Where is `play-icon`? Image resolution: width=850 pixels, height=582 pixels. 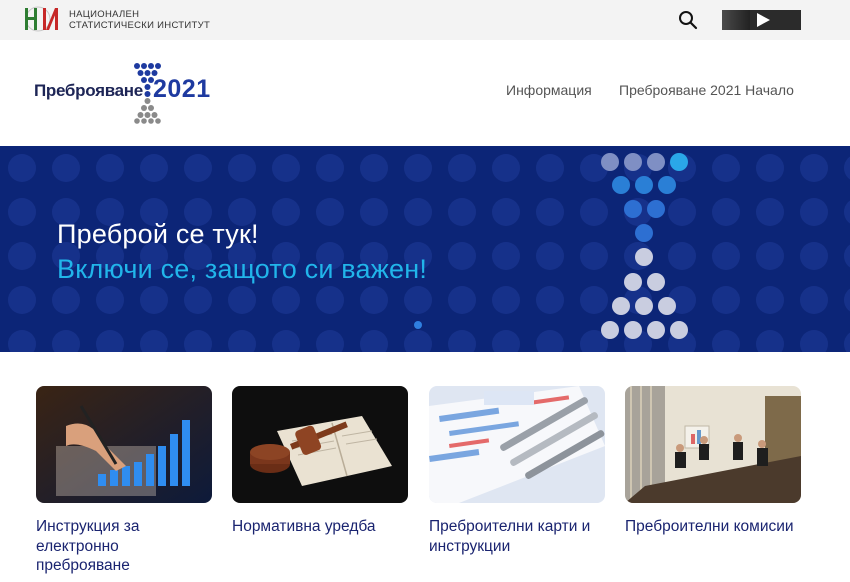
play-icon is located at coordinates (763, 20).